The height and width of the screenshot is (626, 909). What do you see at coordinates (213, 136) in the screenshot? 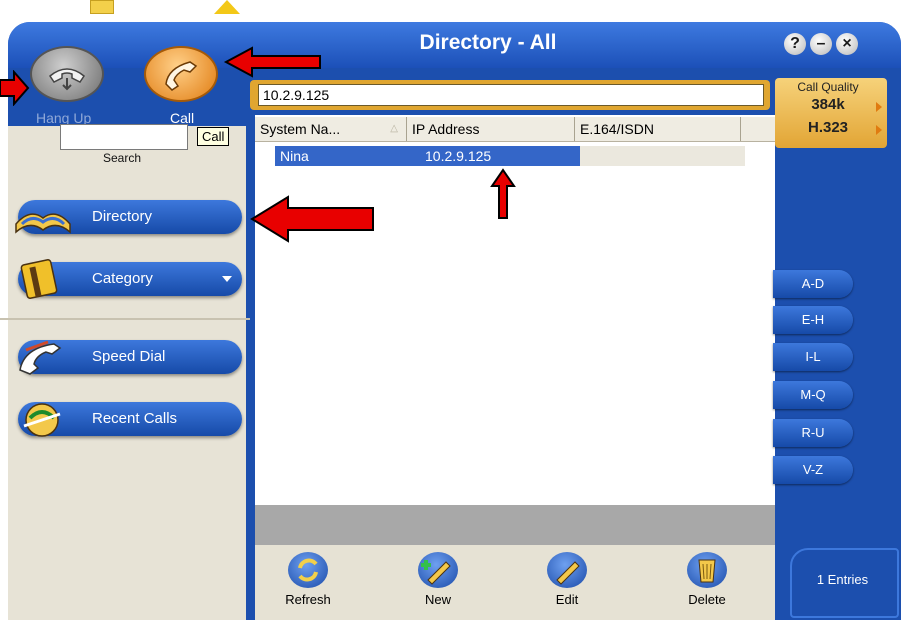
I see `call-tooltip: Call` at bounding box center [213, 136].